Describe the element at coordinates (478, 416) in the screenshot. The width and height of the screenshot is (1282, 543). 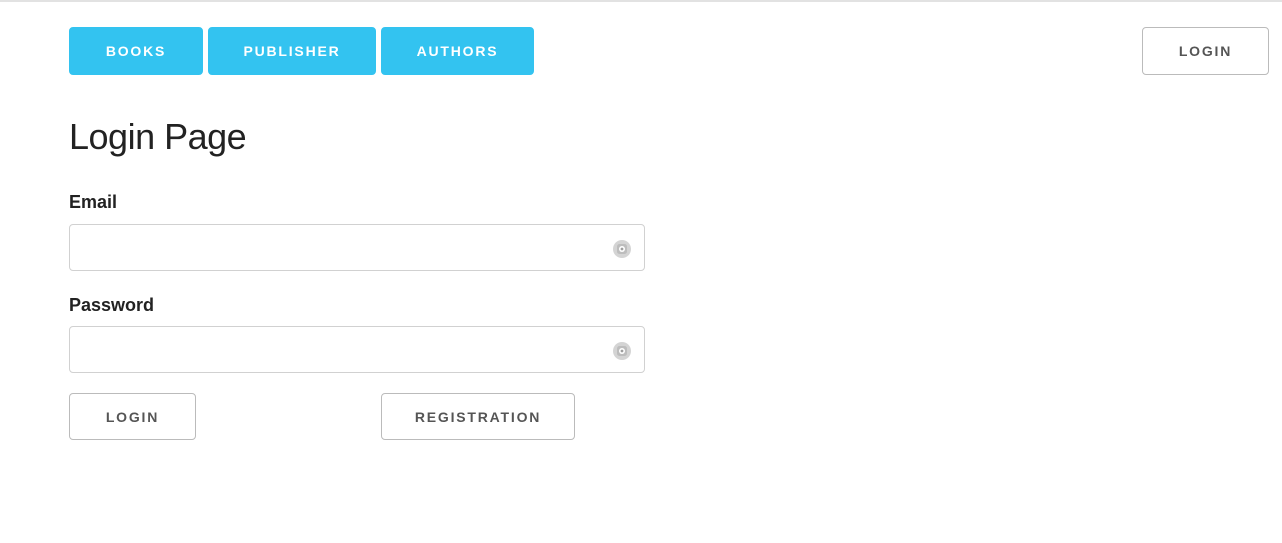
I see `registration-button: REGISTRATION` at that location.